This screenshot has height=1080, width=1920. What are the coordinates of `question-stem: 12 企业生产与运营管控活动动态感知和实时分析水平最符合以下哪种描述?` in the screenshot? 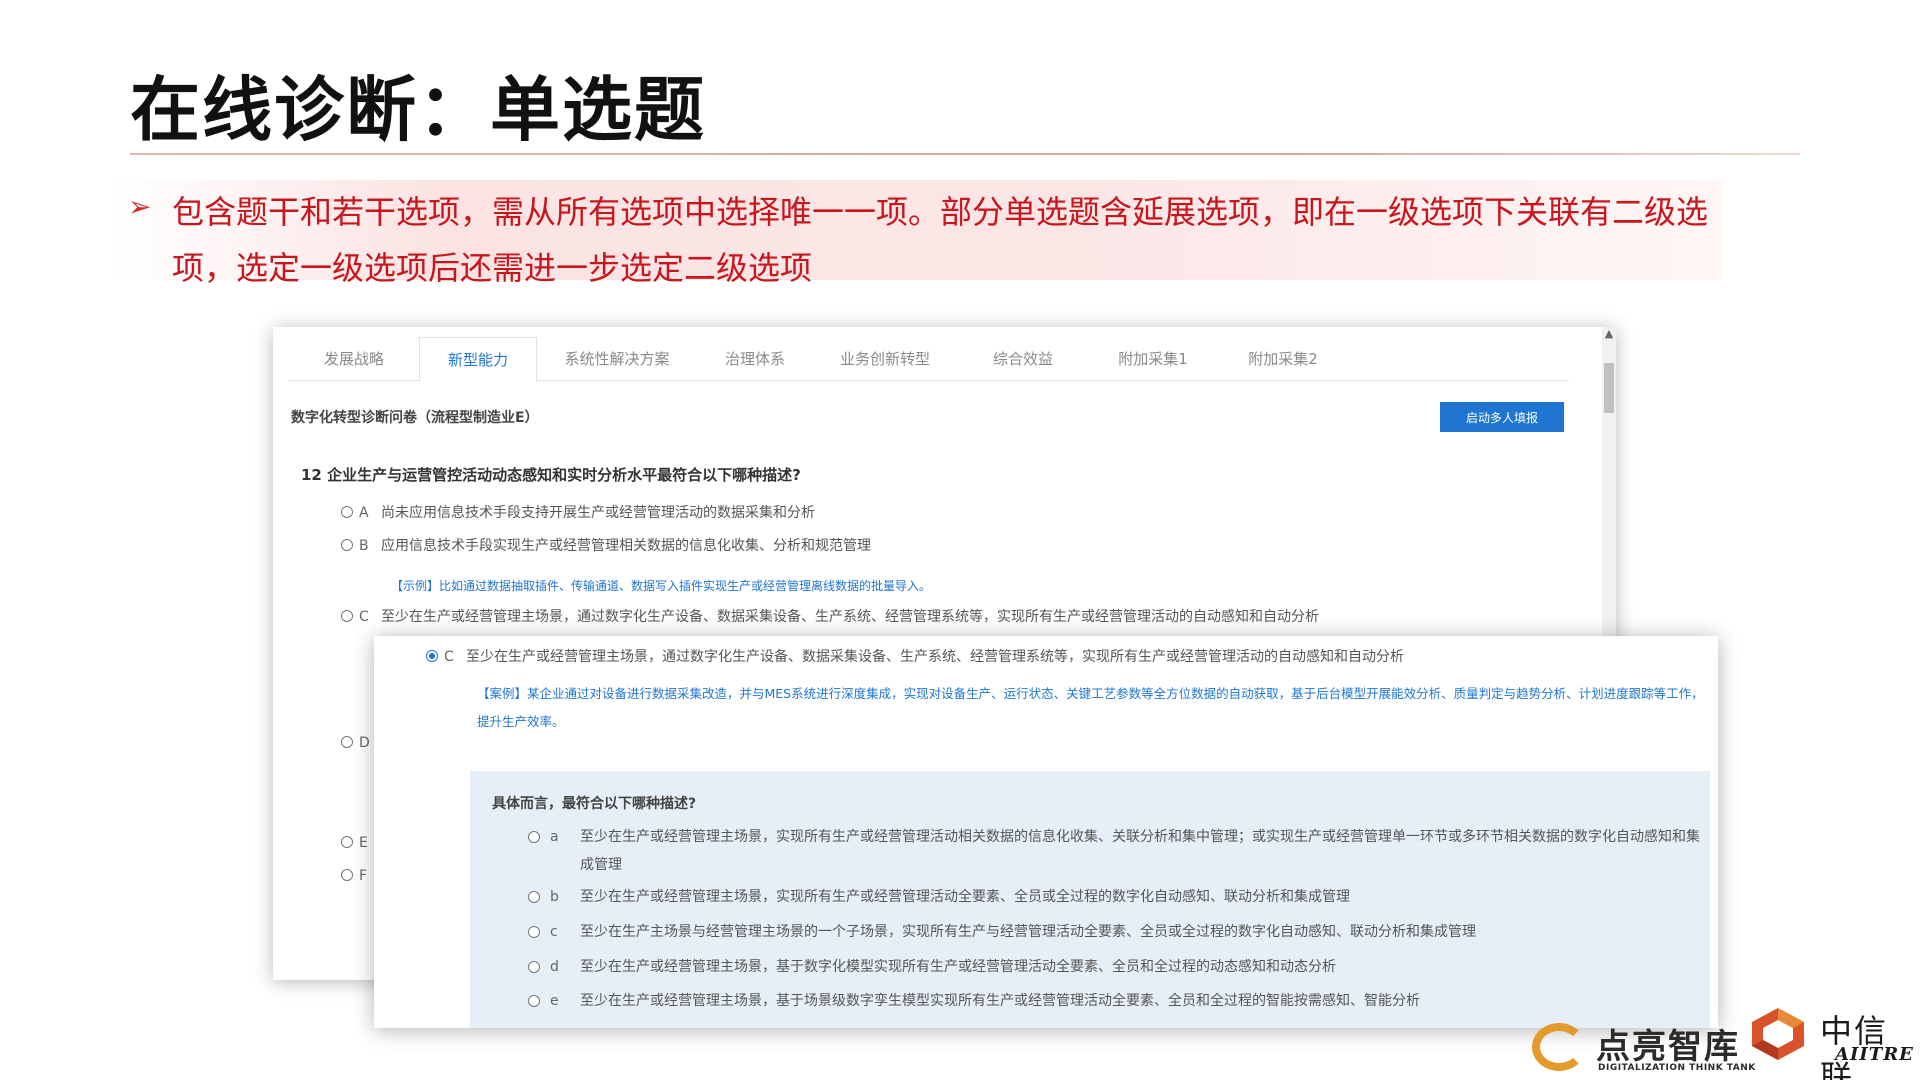 It's located at (551, 474).